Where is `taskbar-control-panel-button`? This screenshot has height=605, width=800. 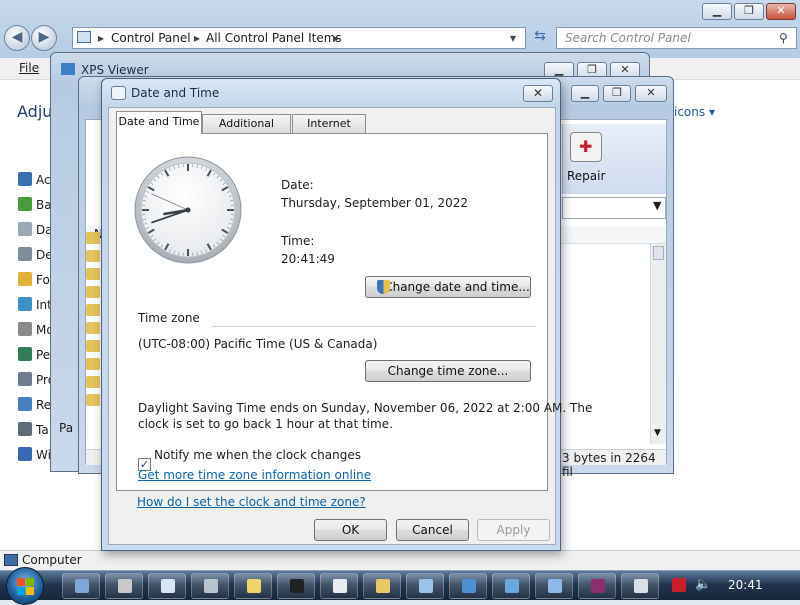 taskbar-control-panel-button is located at coordinates (124, 586).